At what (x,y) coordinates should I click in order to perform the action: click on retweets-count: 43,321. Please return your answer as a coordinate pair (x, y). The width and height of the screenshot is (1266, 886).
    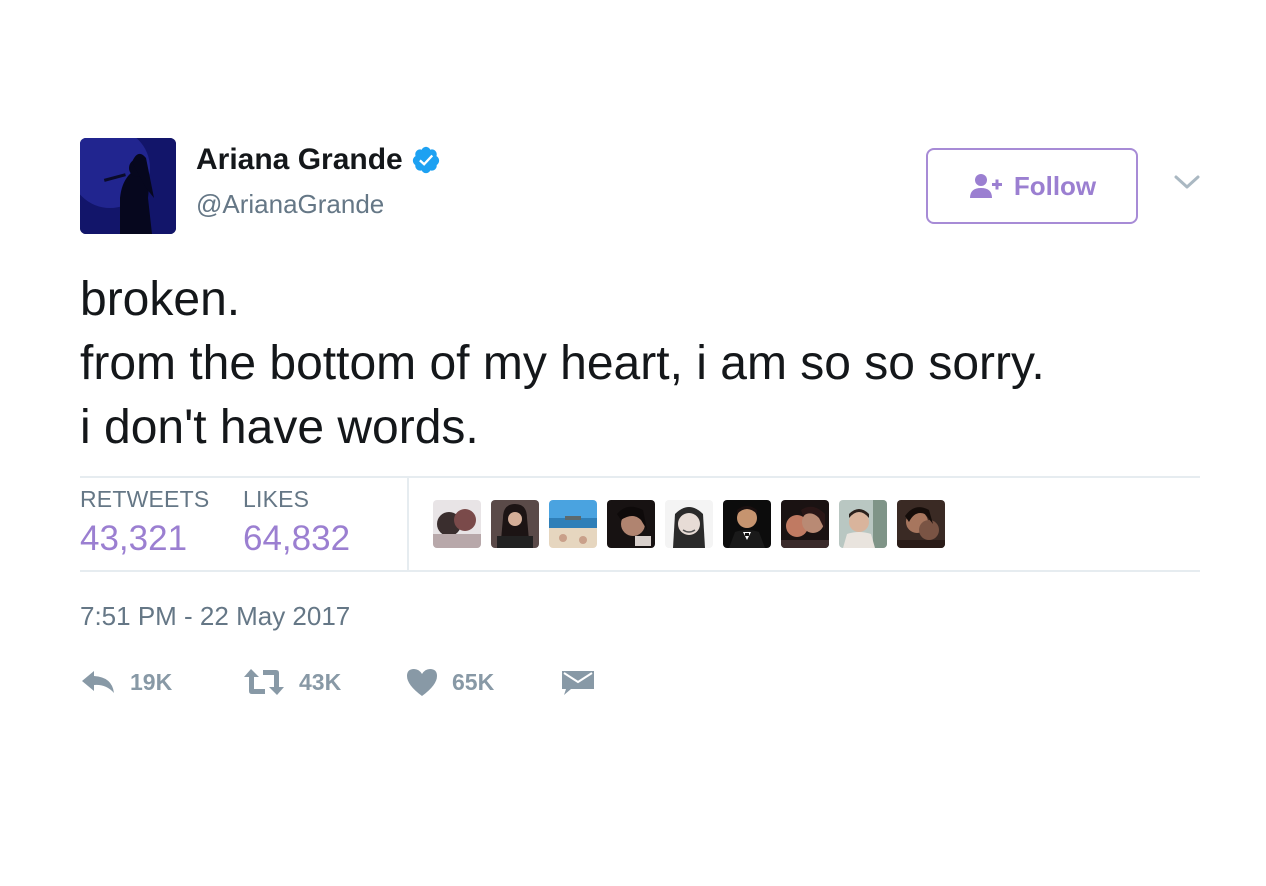
    Looking at the image, I should click on (134, 538).